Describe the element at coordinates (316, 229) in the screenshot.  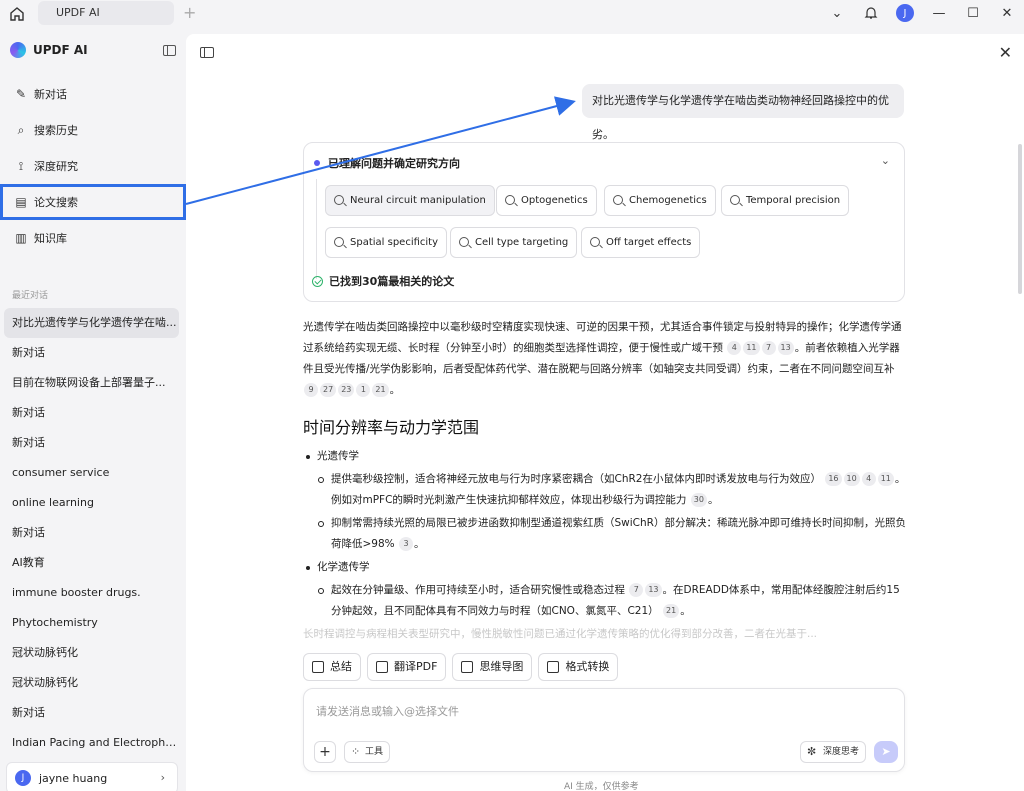
I see `divider` at that location.